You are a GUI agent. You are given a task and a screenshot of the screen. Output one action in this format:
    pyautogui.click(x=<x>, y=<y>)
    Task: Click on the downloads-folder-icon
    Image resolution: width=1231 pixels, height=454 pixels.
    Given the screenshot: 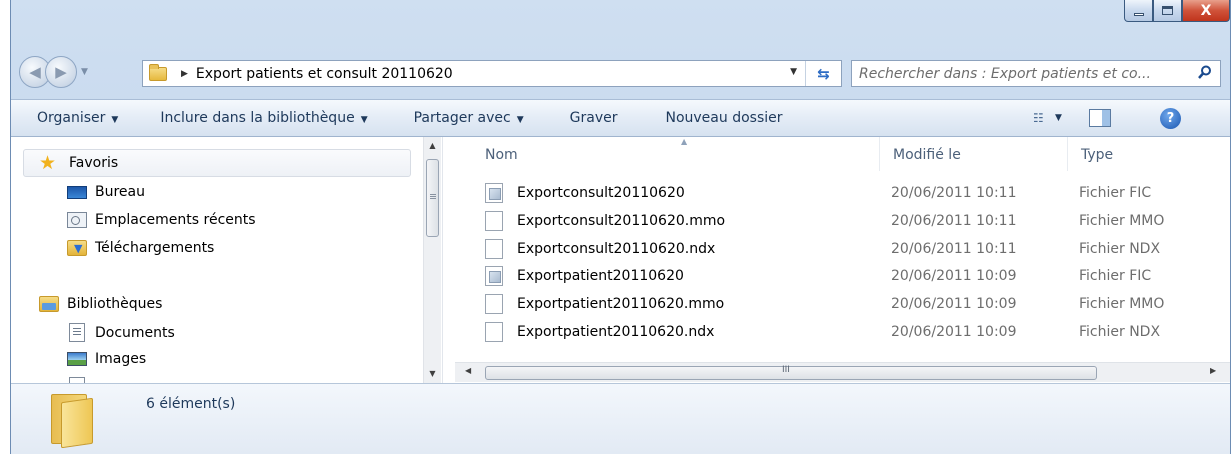 What is the action you would take?
    pyautogui.click(x=77, y=248)
    